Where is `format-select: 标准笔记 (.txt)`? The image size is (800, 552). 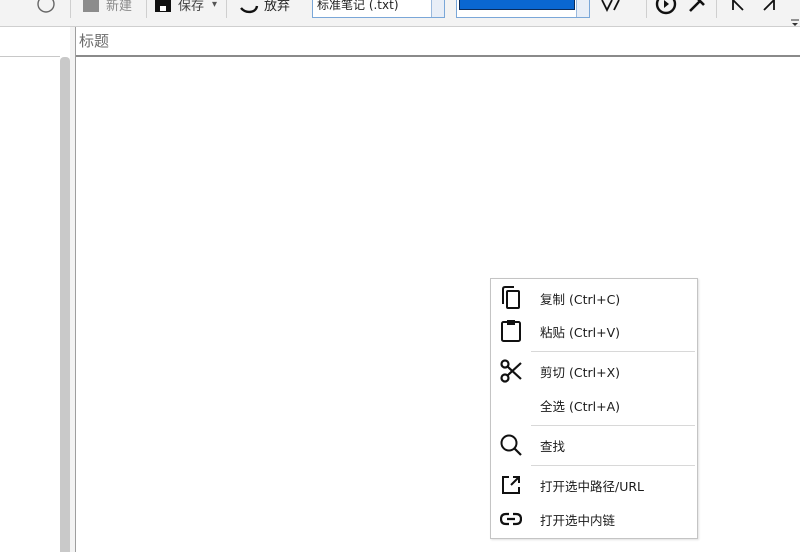 format-select: 标准笔记 (.txt) is located at coordinates (378, 9).